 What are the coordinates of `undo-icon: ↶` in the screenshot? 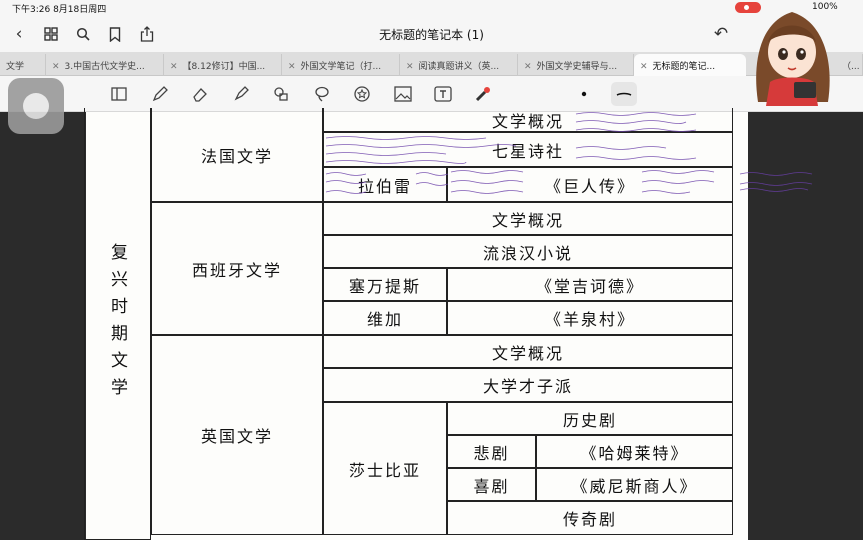 It's located at (721, 34).